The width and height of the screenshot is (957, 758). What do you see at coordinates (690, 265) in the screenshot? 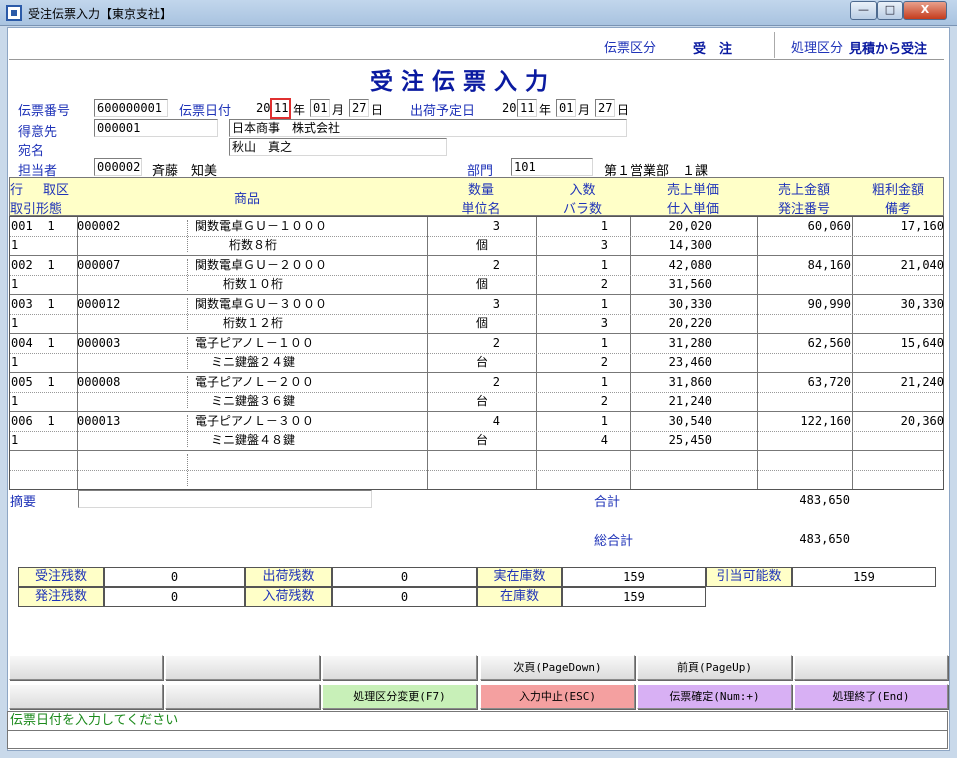
I see `line-sale-price: 42,080` at bounding box center [690, 265].